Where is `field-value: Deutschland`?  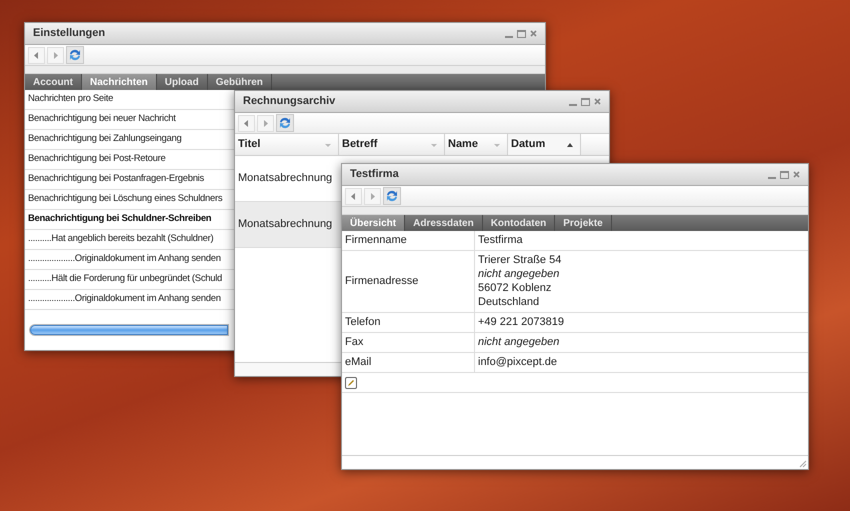 field-value: Deutschland is located at coordinates (509, 302).